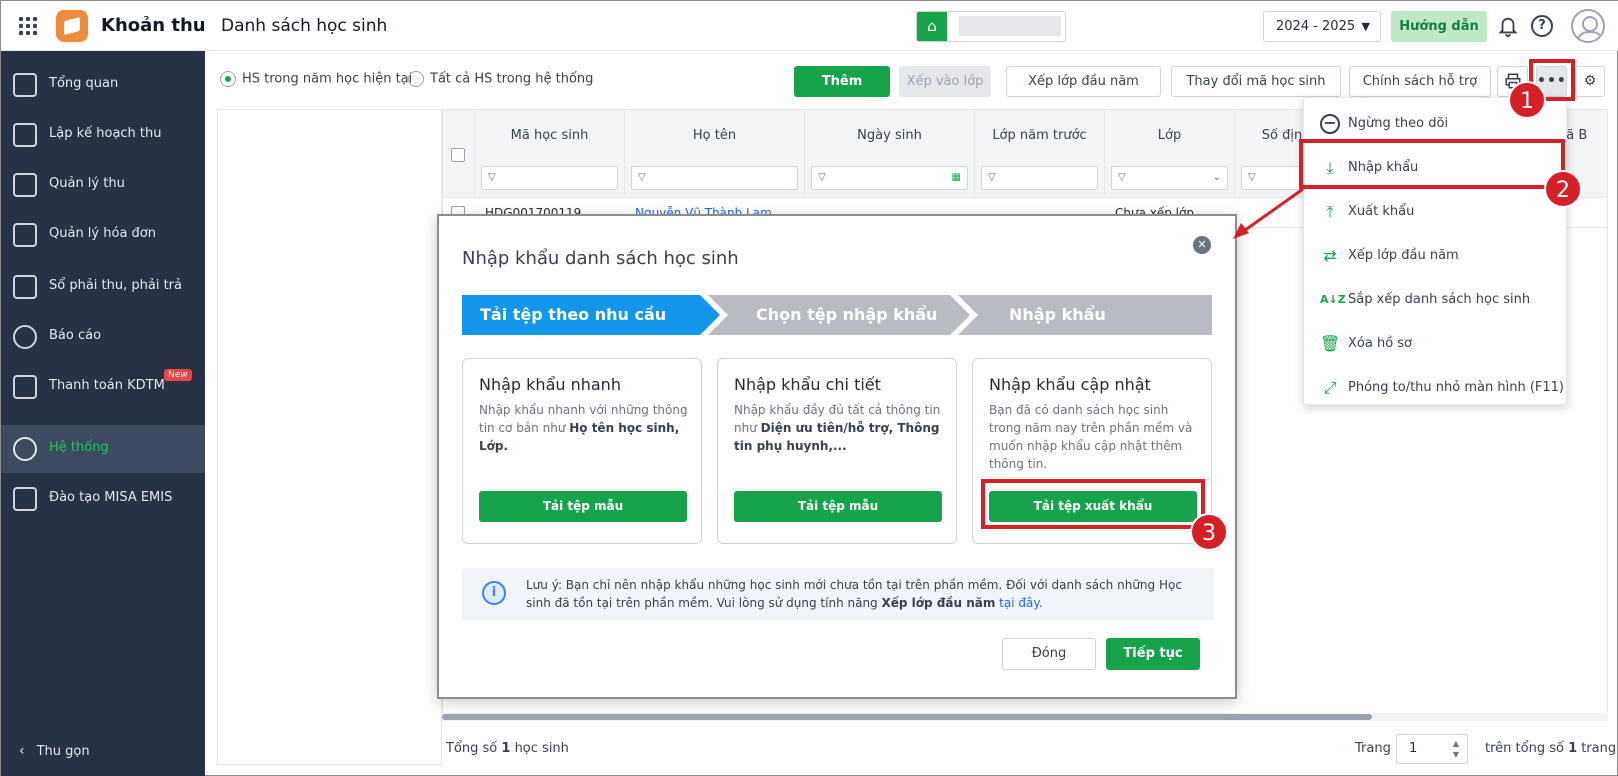  Describe the element at coordinates (1170, 154) in the screenshot. I see `column-class: Lớp ▽ ⌄` at that location.